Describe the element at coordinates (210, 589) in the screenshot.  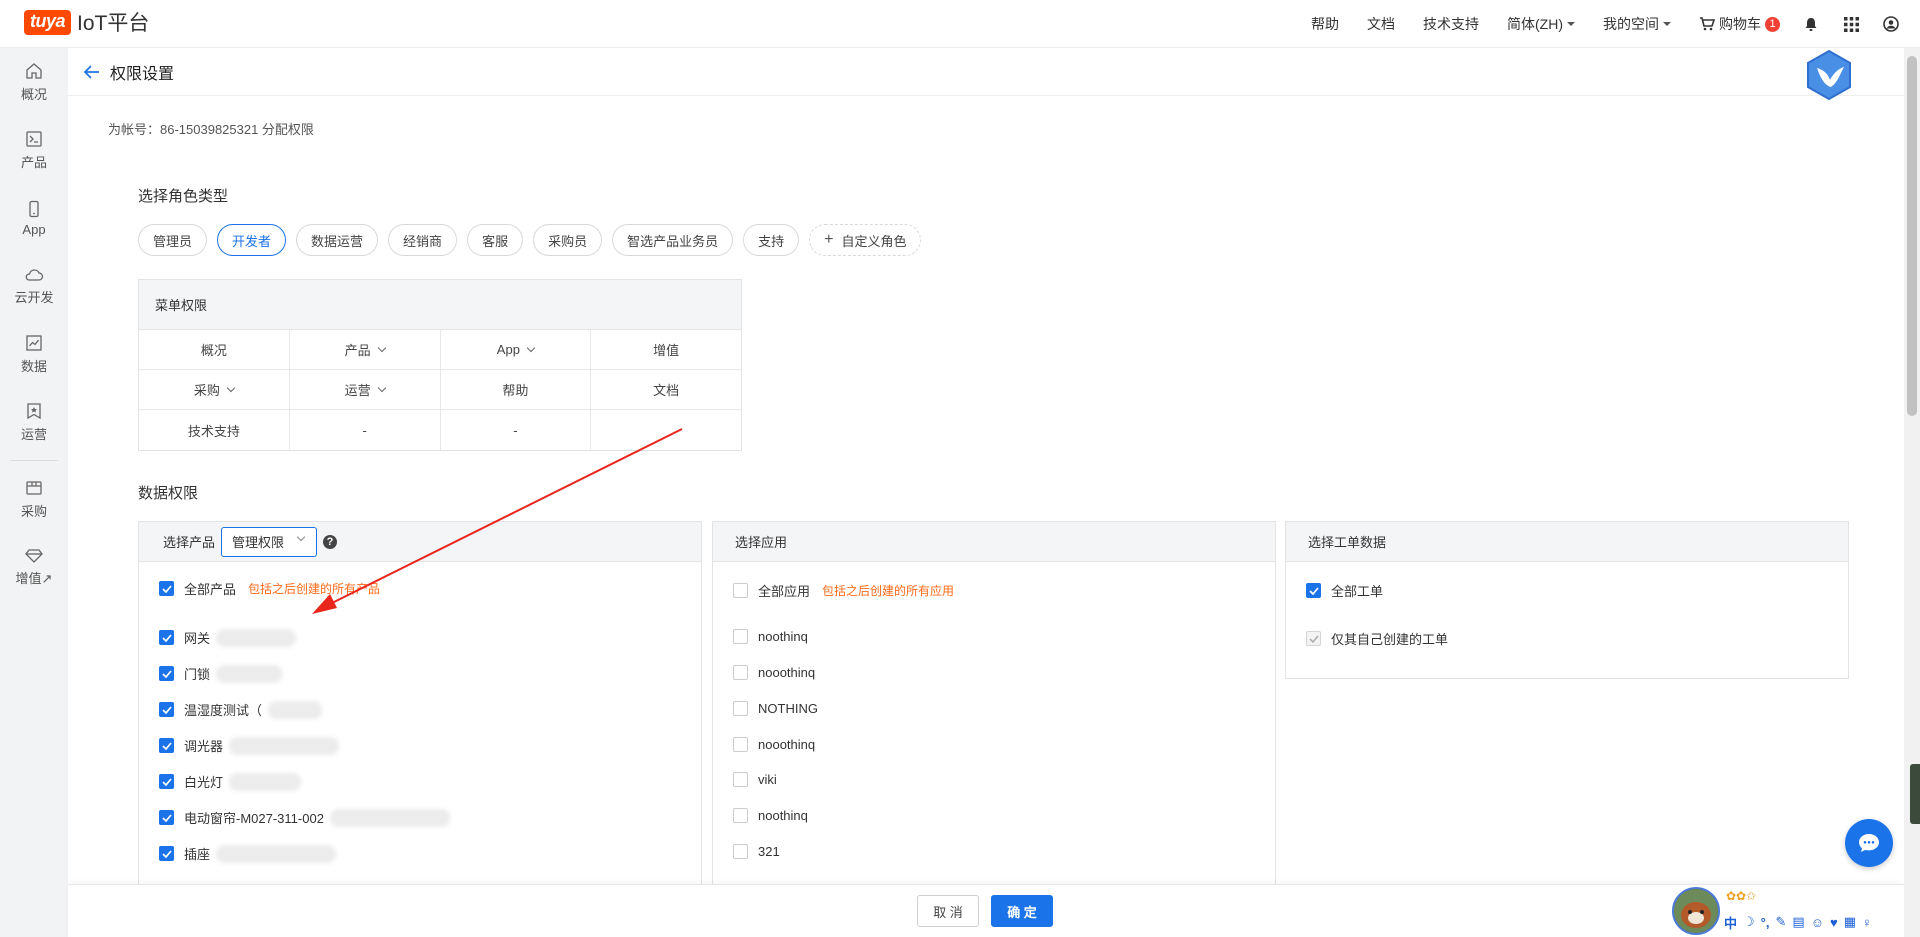
I see `all-products-label: 全部产品` at that location.